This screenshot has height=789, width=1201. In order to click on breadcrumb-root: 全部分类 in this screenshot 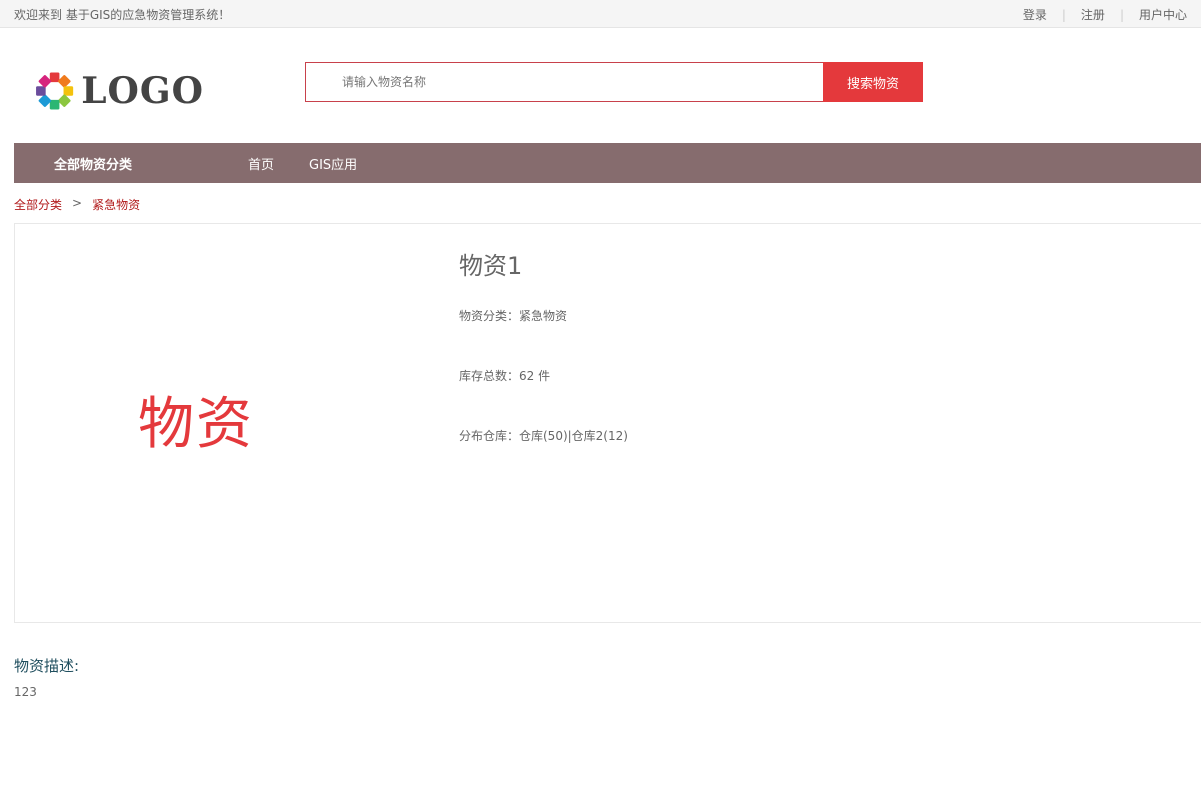, I will do `click(38, 204)`.